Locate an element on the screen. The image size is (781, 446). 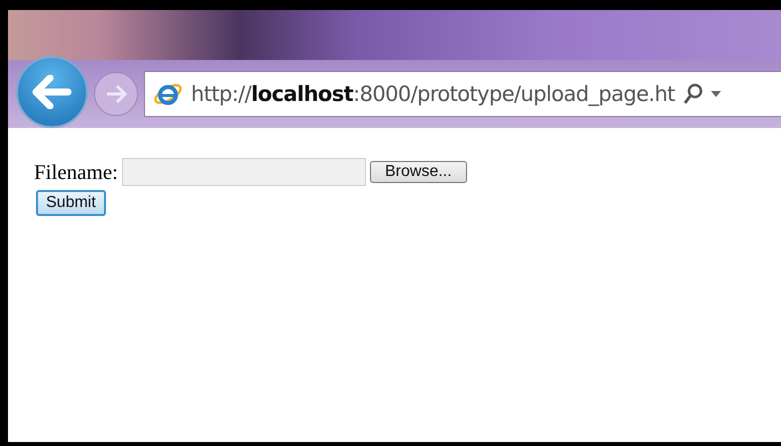
filename-label: Filename: is located at coordinates (76, 172).